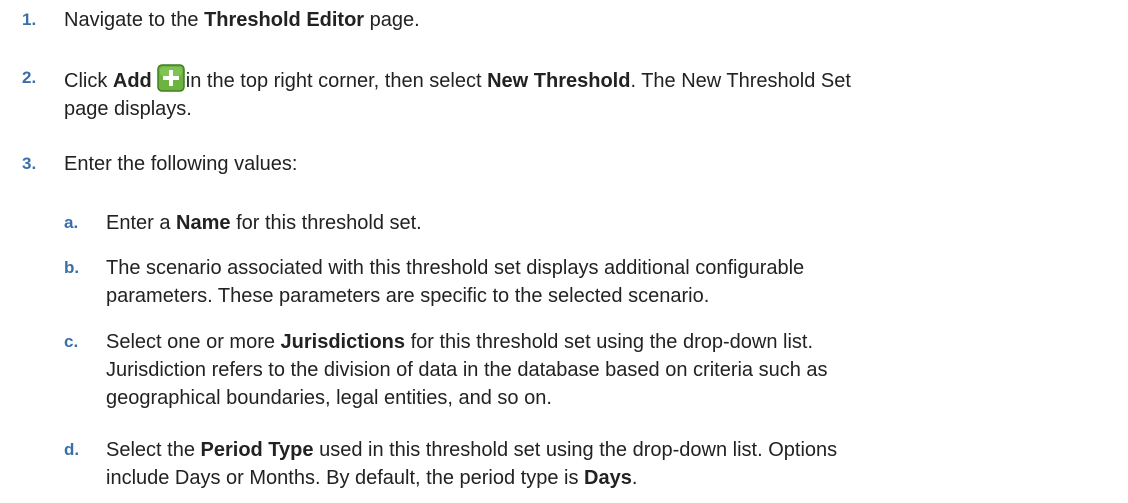  What do you see at coordinates (264, 223) in the screenshot?
I see `substep-text: Enter a Name for this threshold set.` at bounding box center [264, 223].